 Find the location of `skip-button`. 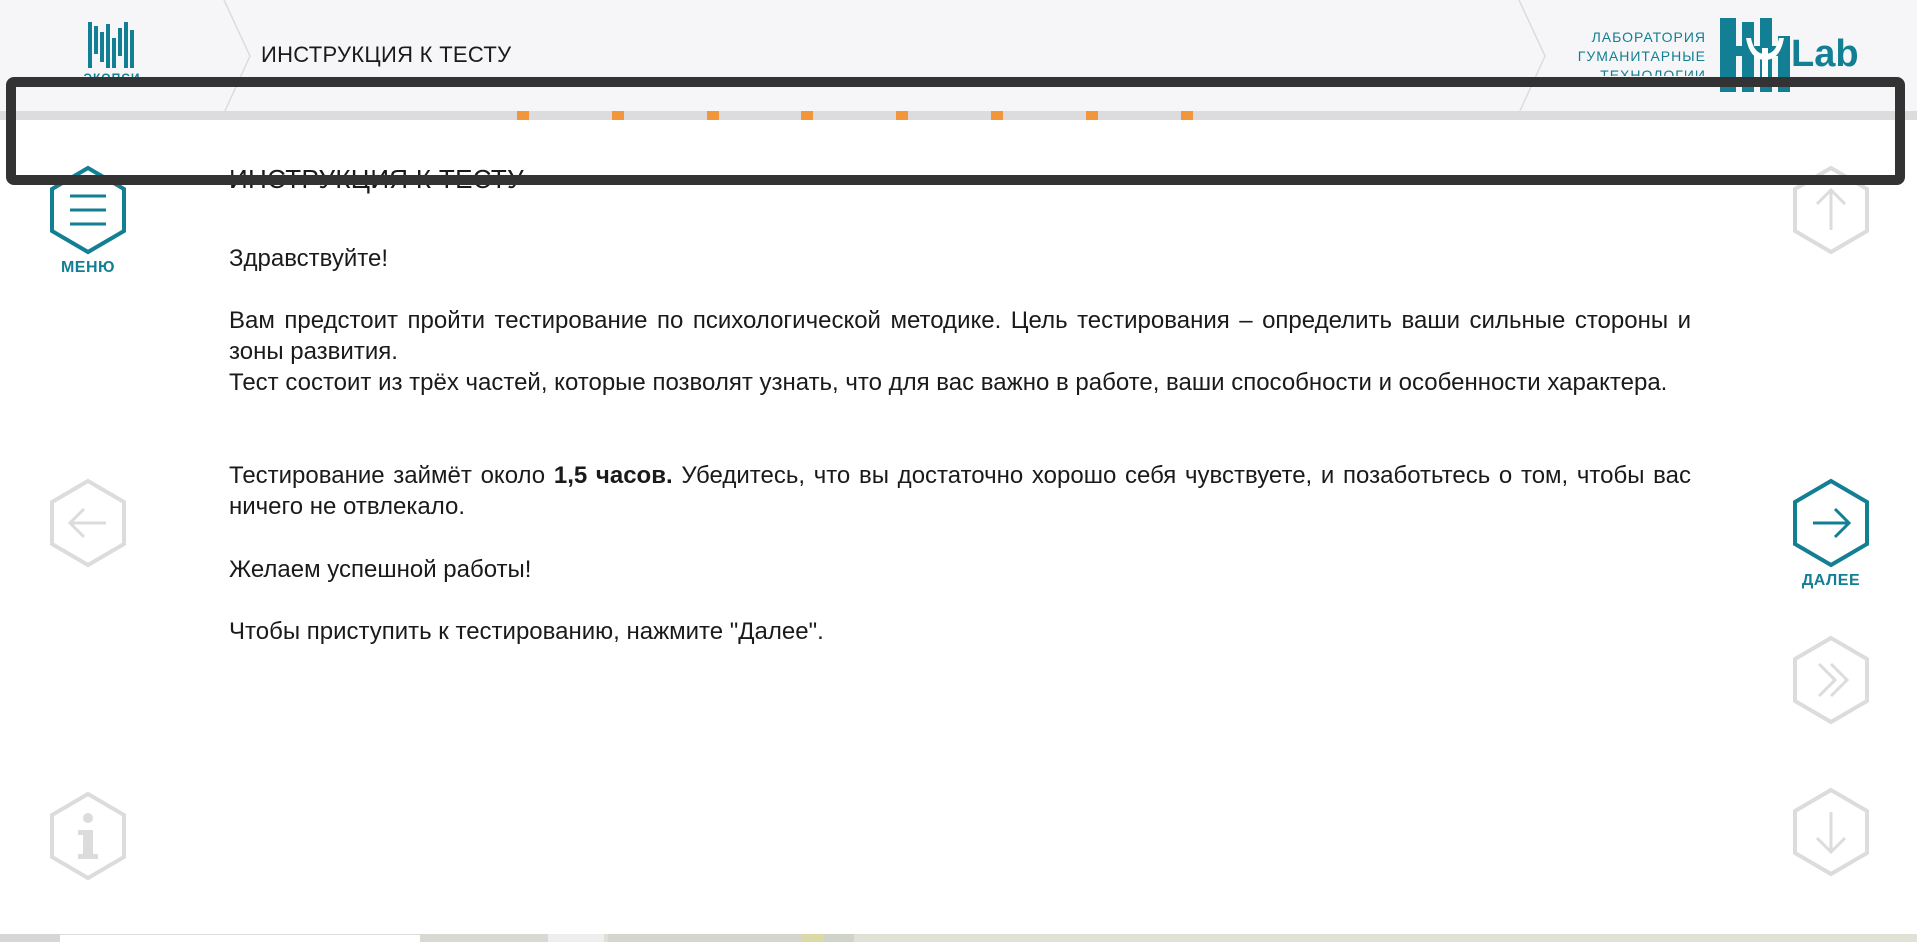

skip-button is located at coordinates (1831, 680).